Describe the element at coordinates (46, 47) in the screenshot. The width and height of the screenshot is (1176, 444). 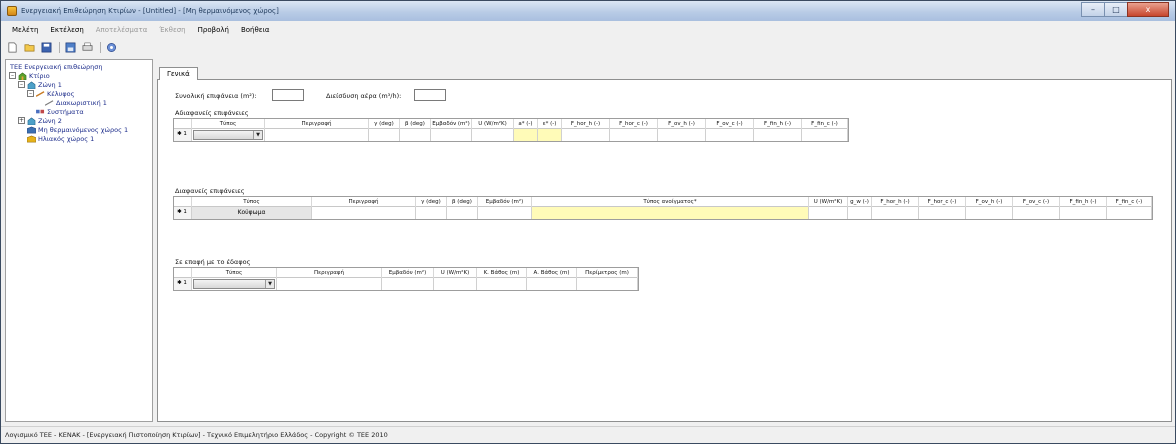
I see `save-button` at that location.